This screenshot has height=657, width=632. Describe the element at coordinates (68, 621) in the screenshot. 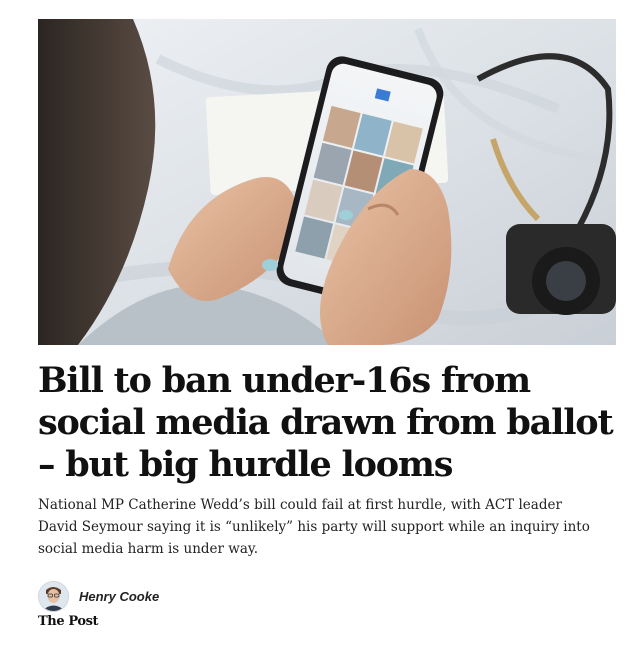

I see `publication-name: The Post` at that location.